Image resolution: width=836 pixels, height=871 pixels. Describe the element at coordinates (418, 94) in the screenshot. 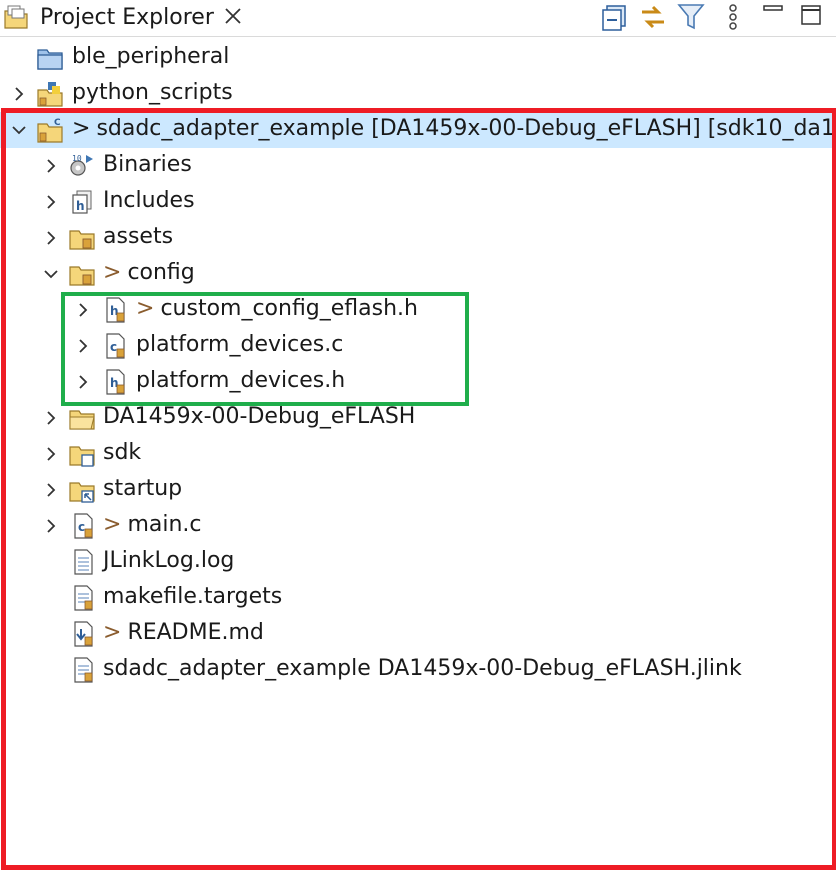

I see `tree-item-python-scripts: python_scripts` at that location.